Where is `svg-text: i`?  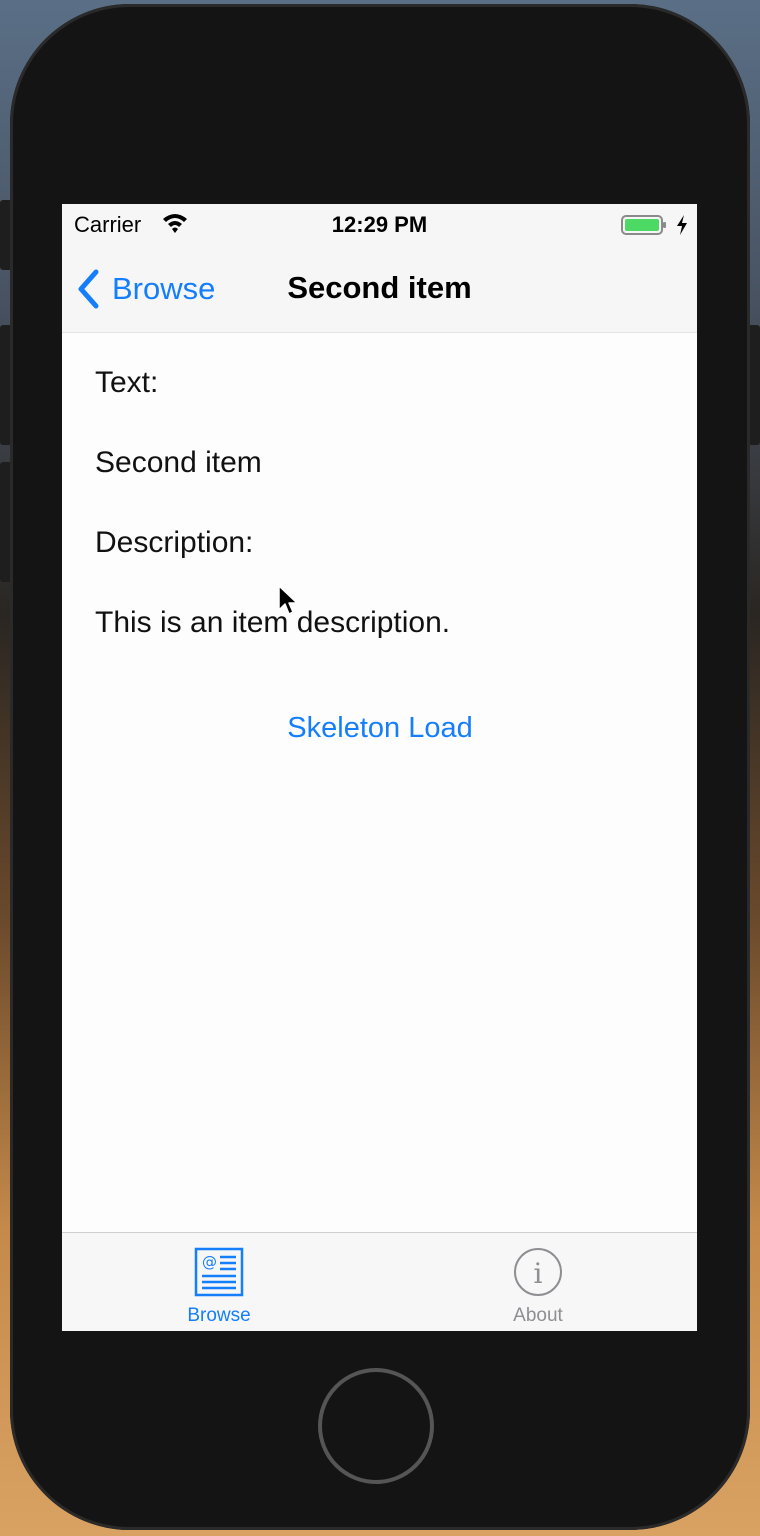 svg-text: i is located at coordinates (538, 1273).